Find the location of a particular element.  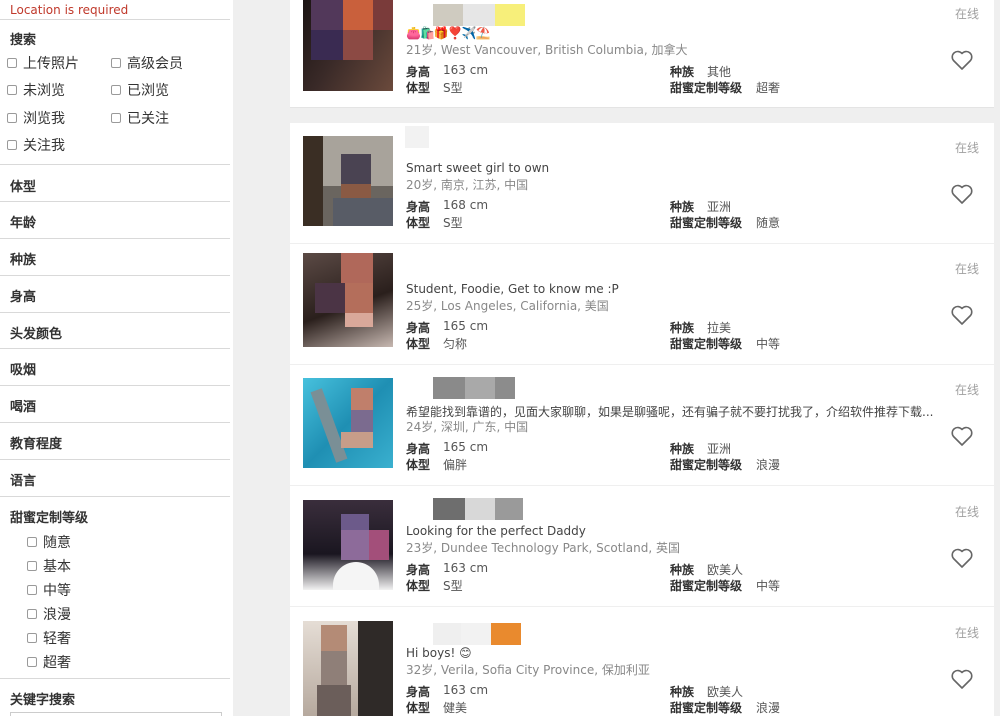

level-light-luxury: 轻奢 is located at coordinates (49, 638).